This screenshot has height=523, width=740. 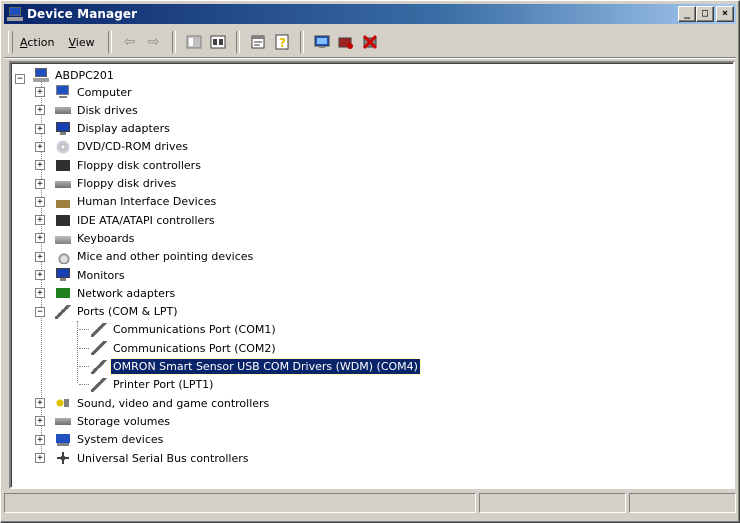 I want to click on tree-category: − Ports (COM & LPT), so click(x=107, y=312).